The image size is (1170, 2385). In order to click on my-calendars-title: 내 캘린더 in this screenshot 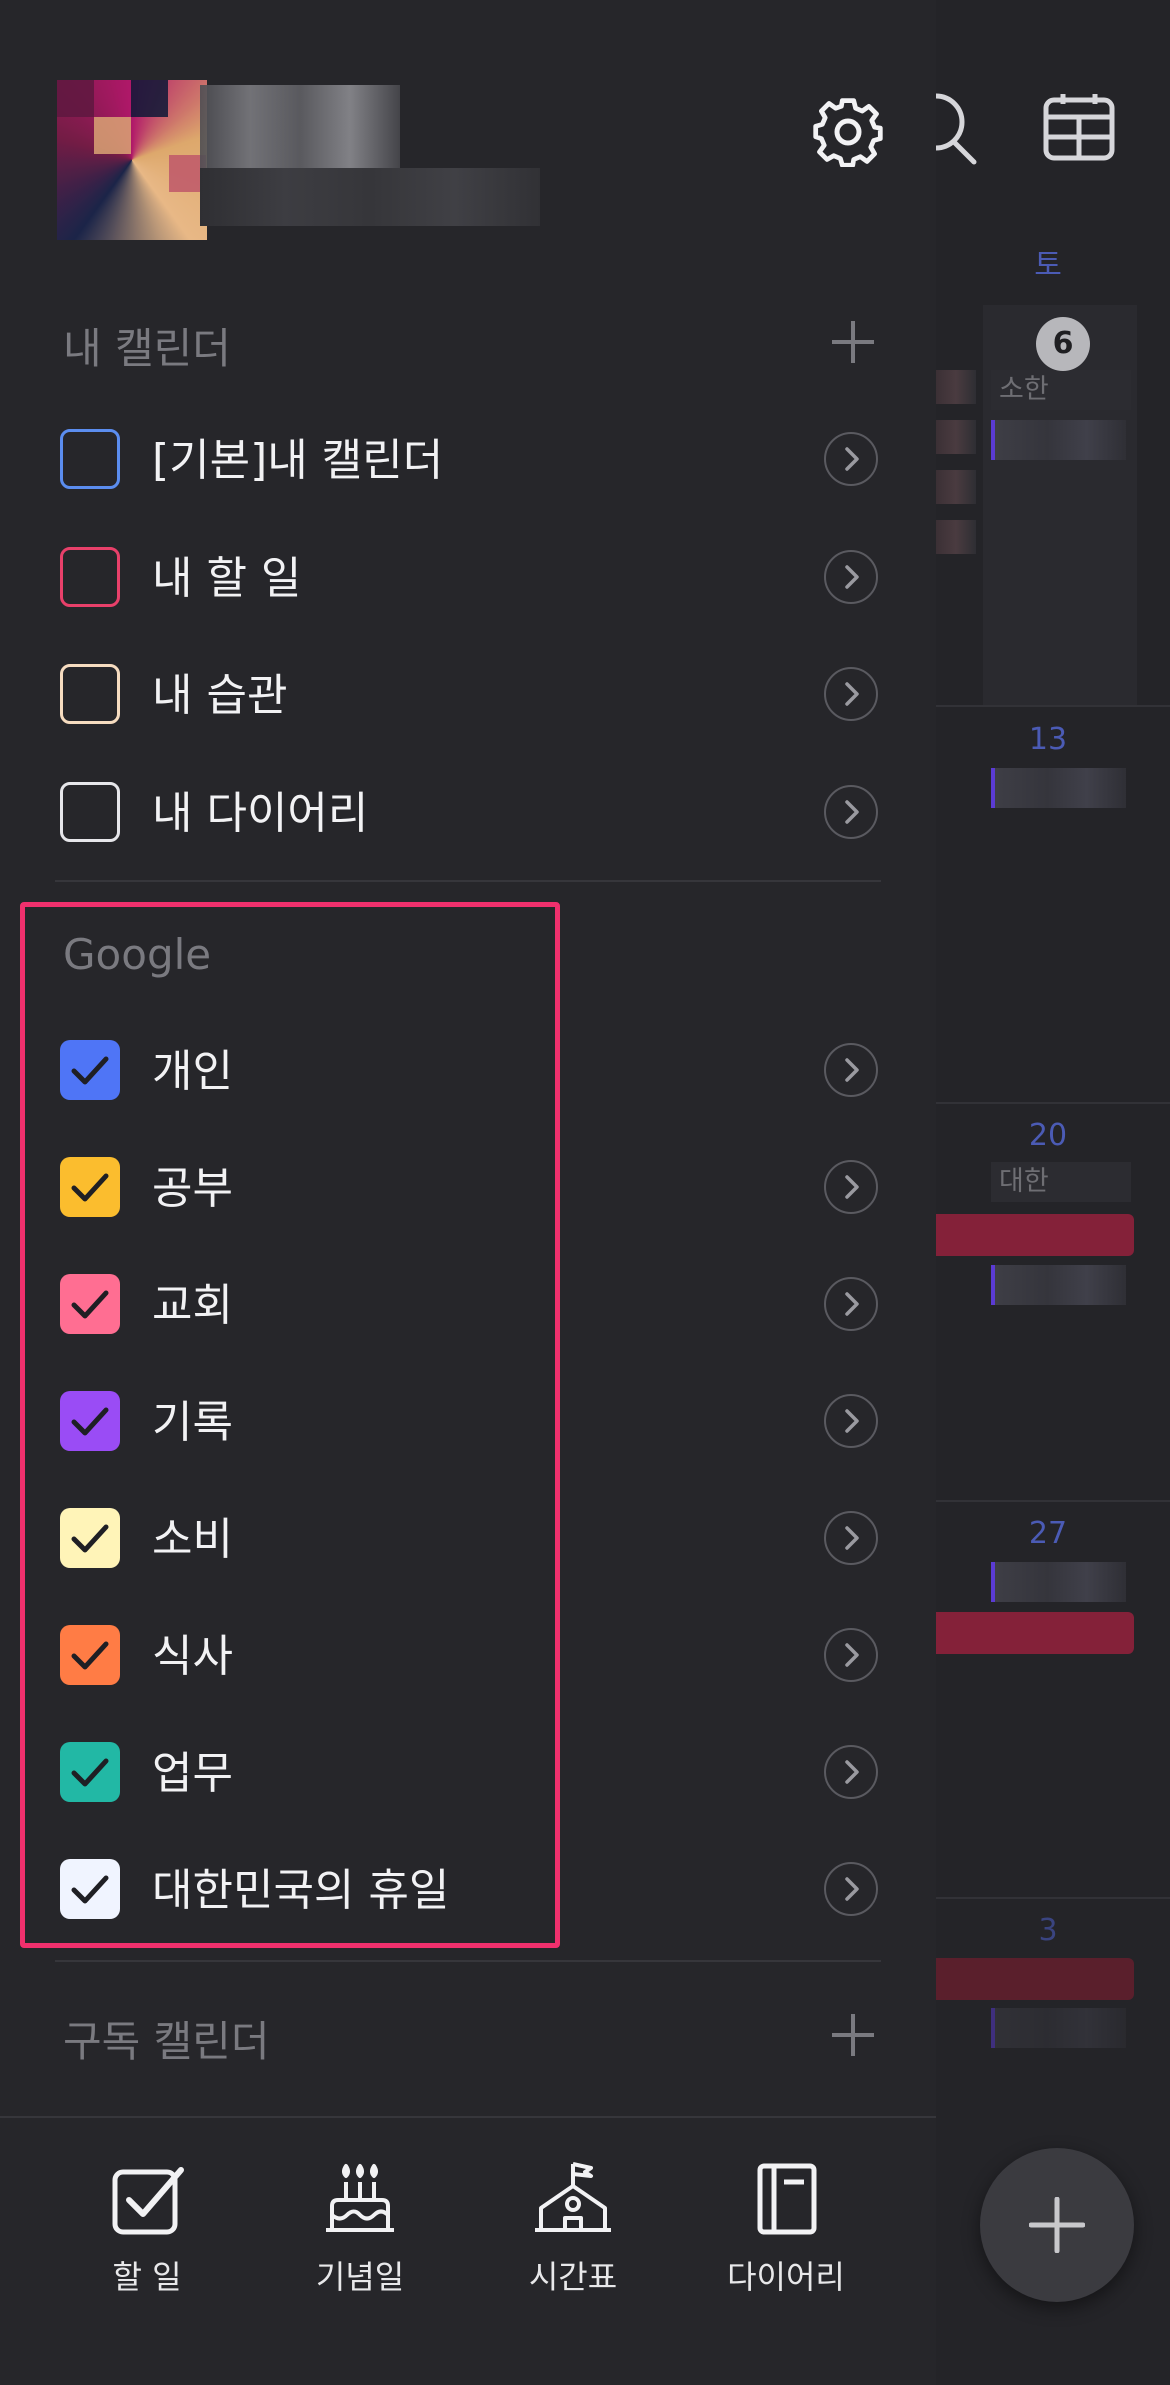, I will do `click(147, 348)`.